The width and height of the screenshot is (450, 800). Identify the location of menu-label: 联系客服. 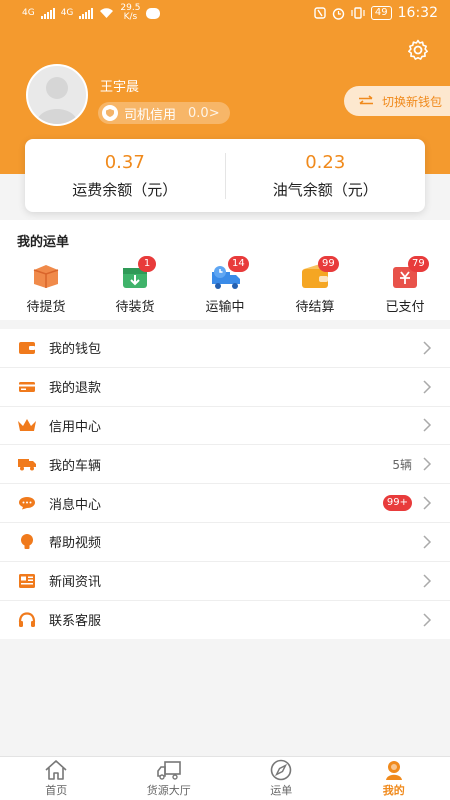
(75, 622).